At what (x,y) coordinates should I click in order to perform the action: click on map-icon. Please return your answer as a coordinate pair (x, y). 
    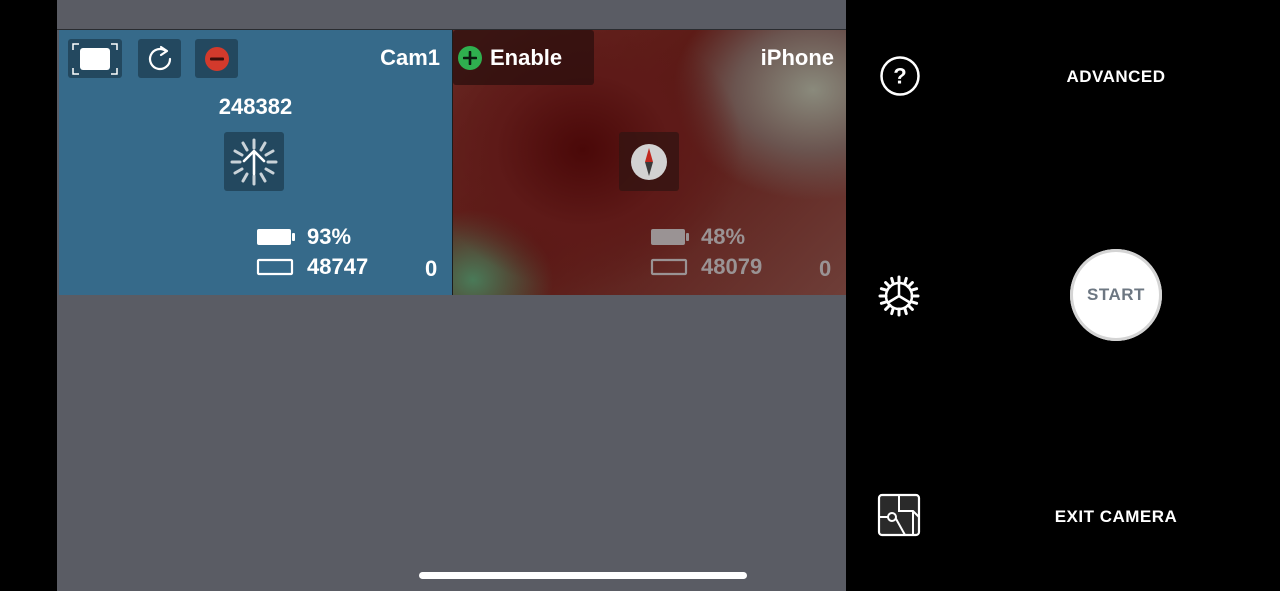
    Looking at the image, I should click on (899, 515).